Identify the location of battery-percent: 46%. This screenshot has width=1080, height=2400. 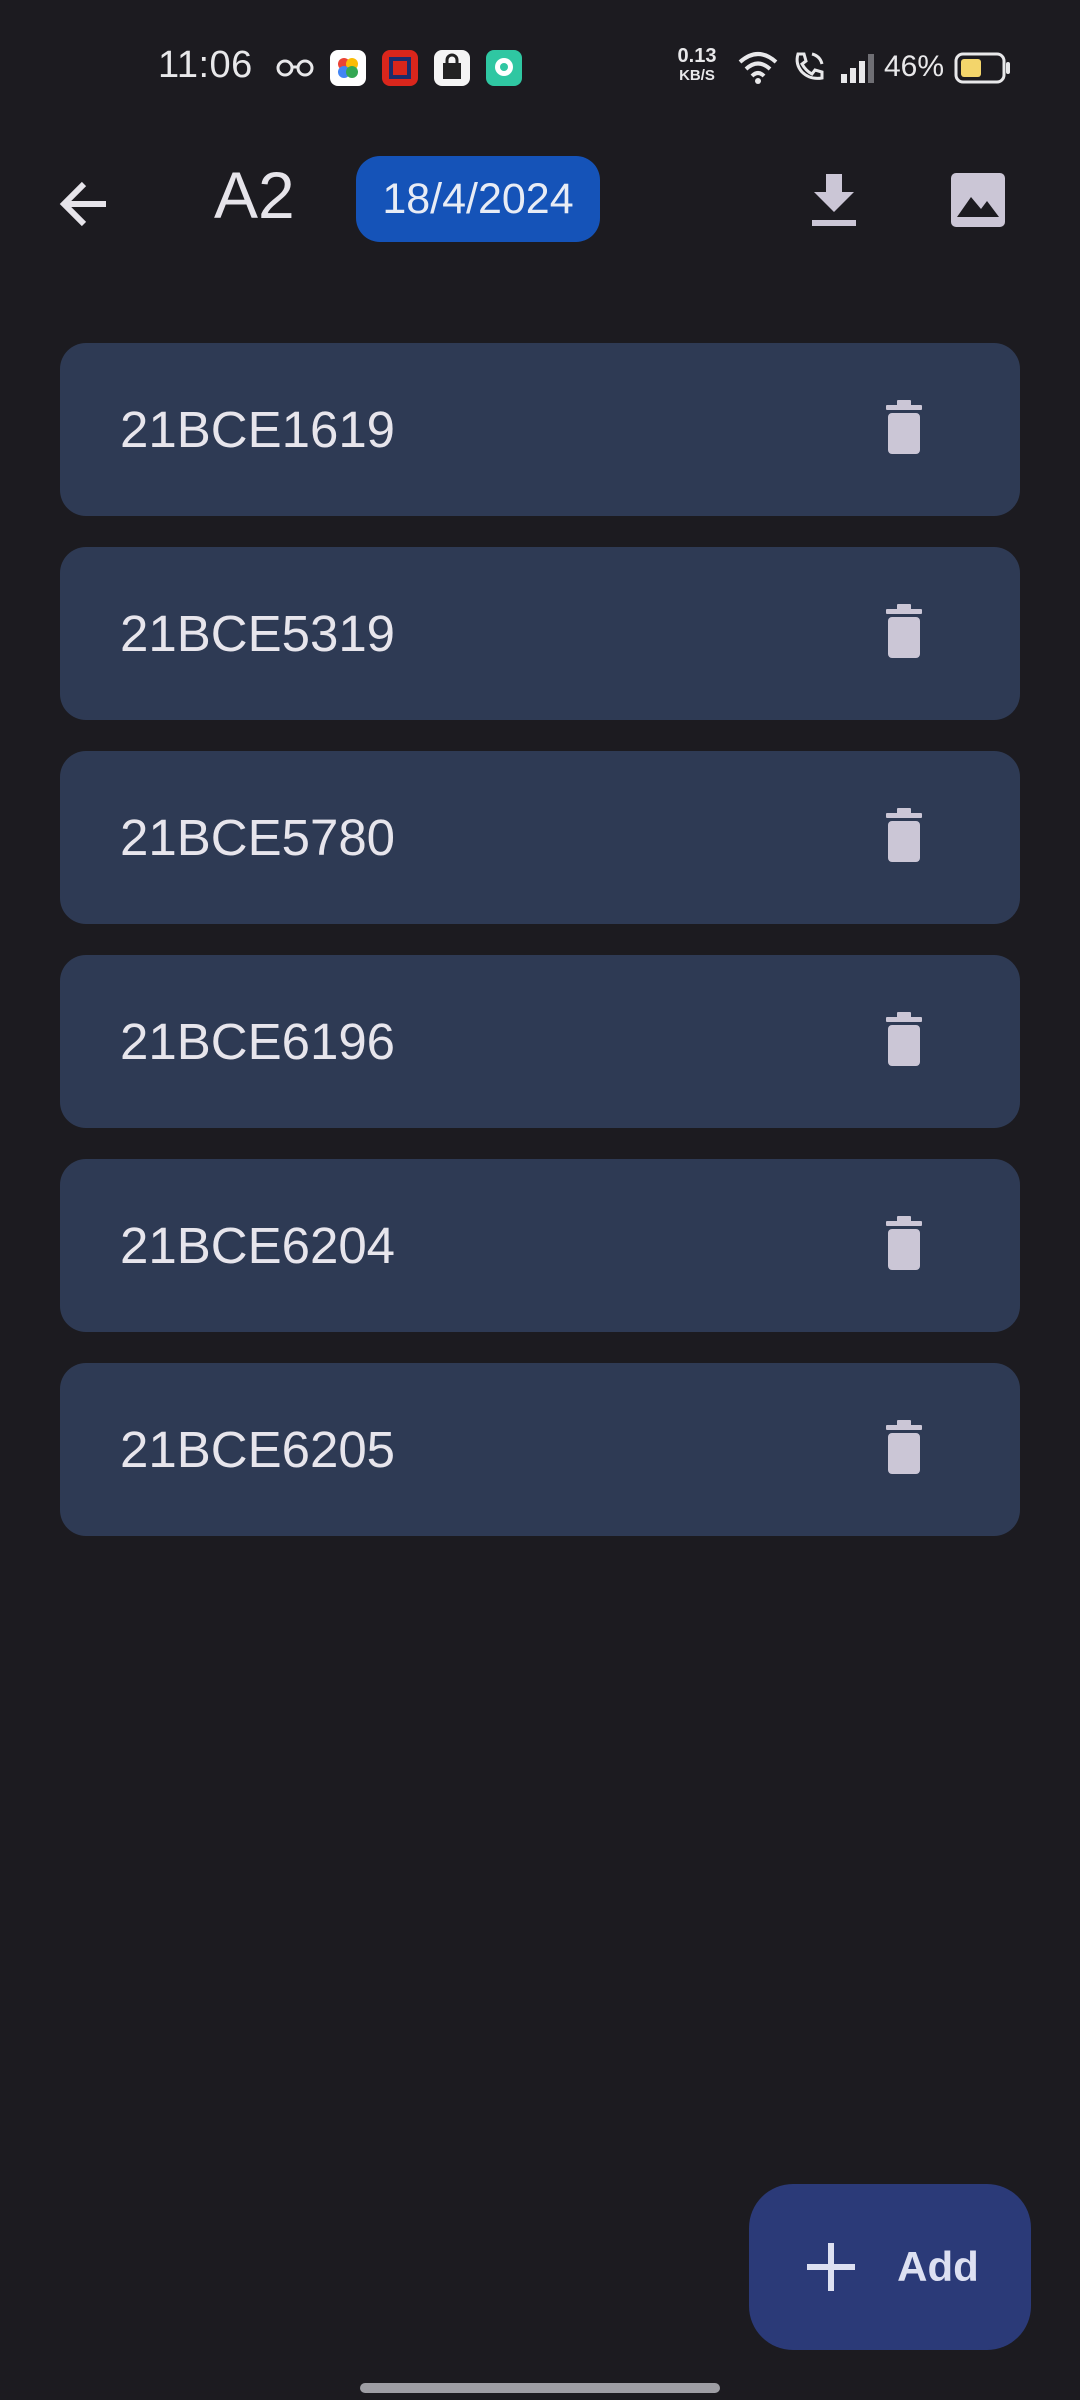
(914, 66).